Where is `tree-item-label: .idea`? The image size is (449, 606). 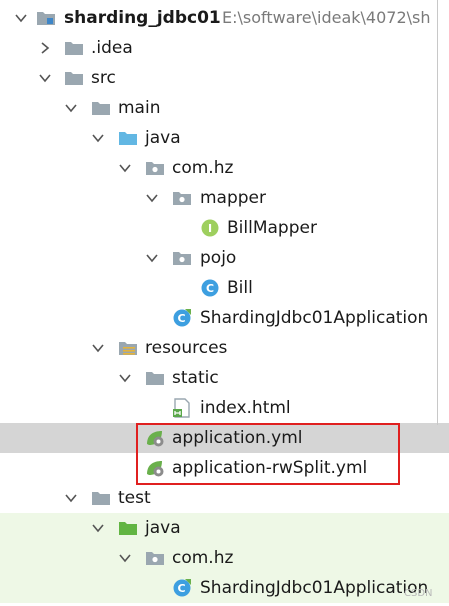 tree-item-label: .idea is located at coordinates (112, 48).